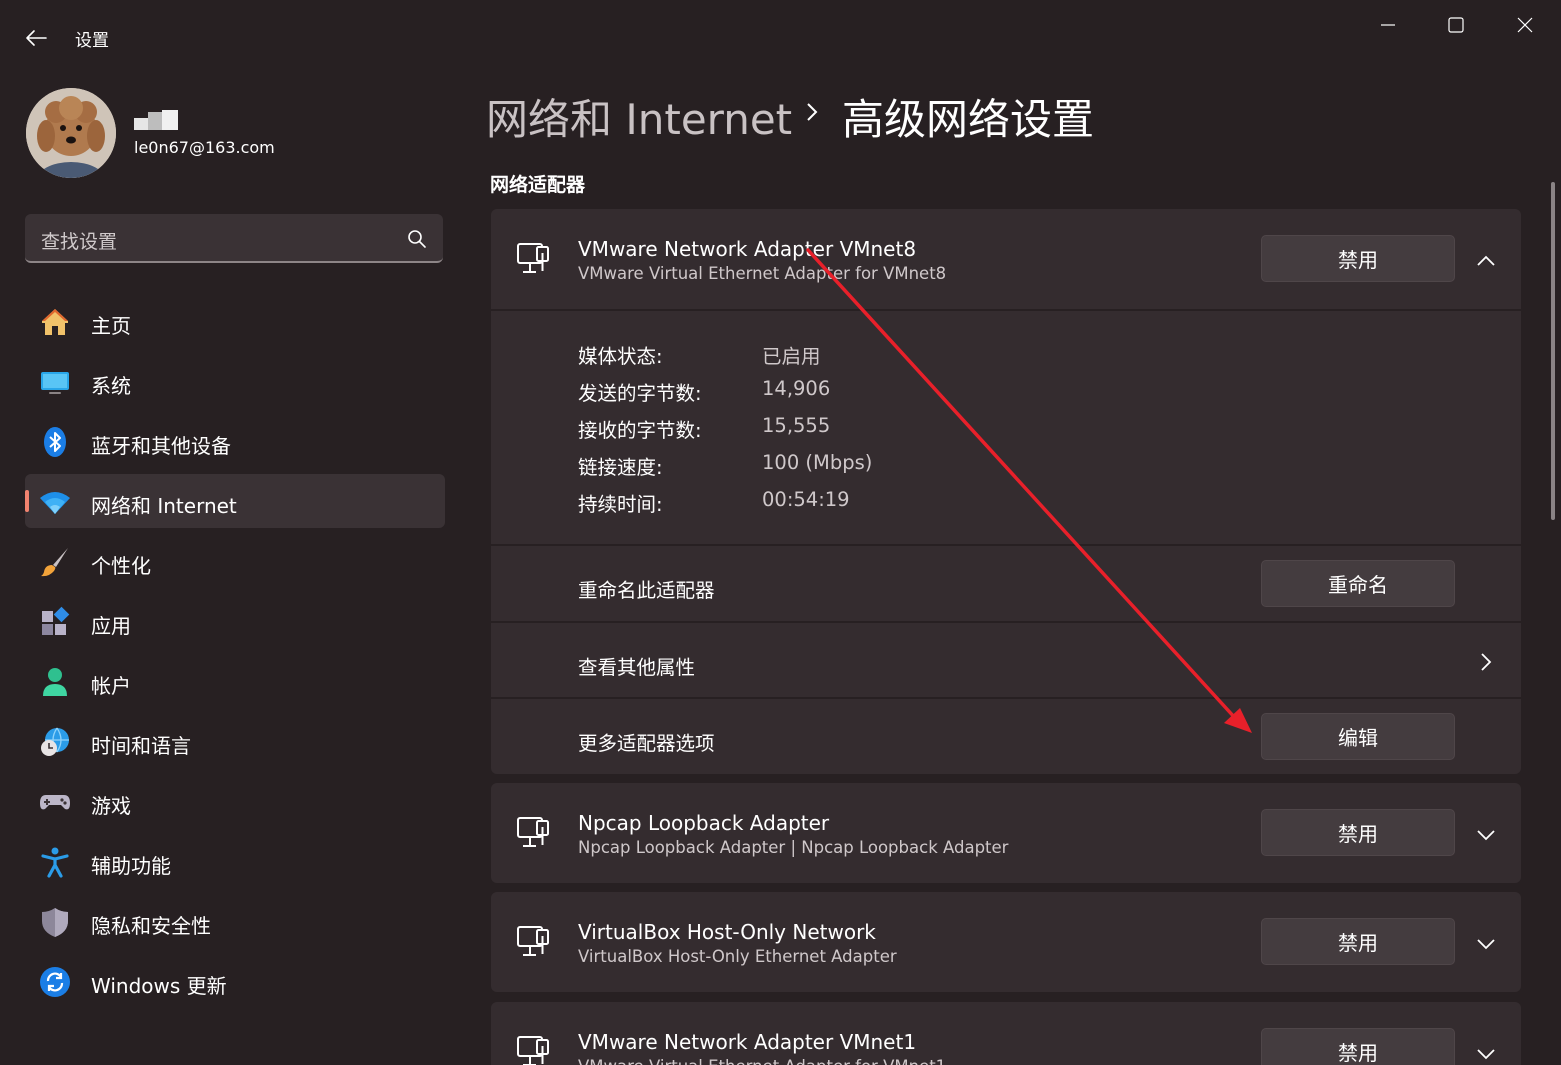 The height and width of the screenshot is (1065, 1561). What do you see at coordinates (639, 116) in the screenshot?
I see `breadcrumb-parent: 网络和 Internet` at bounding box center [639, 116].